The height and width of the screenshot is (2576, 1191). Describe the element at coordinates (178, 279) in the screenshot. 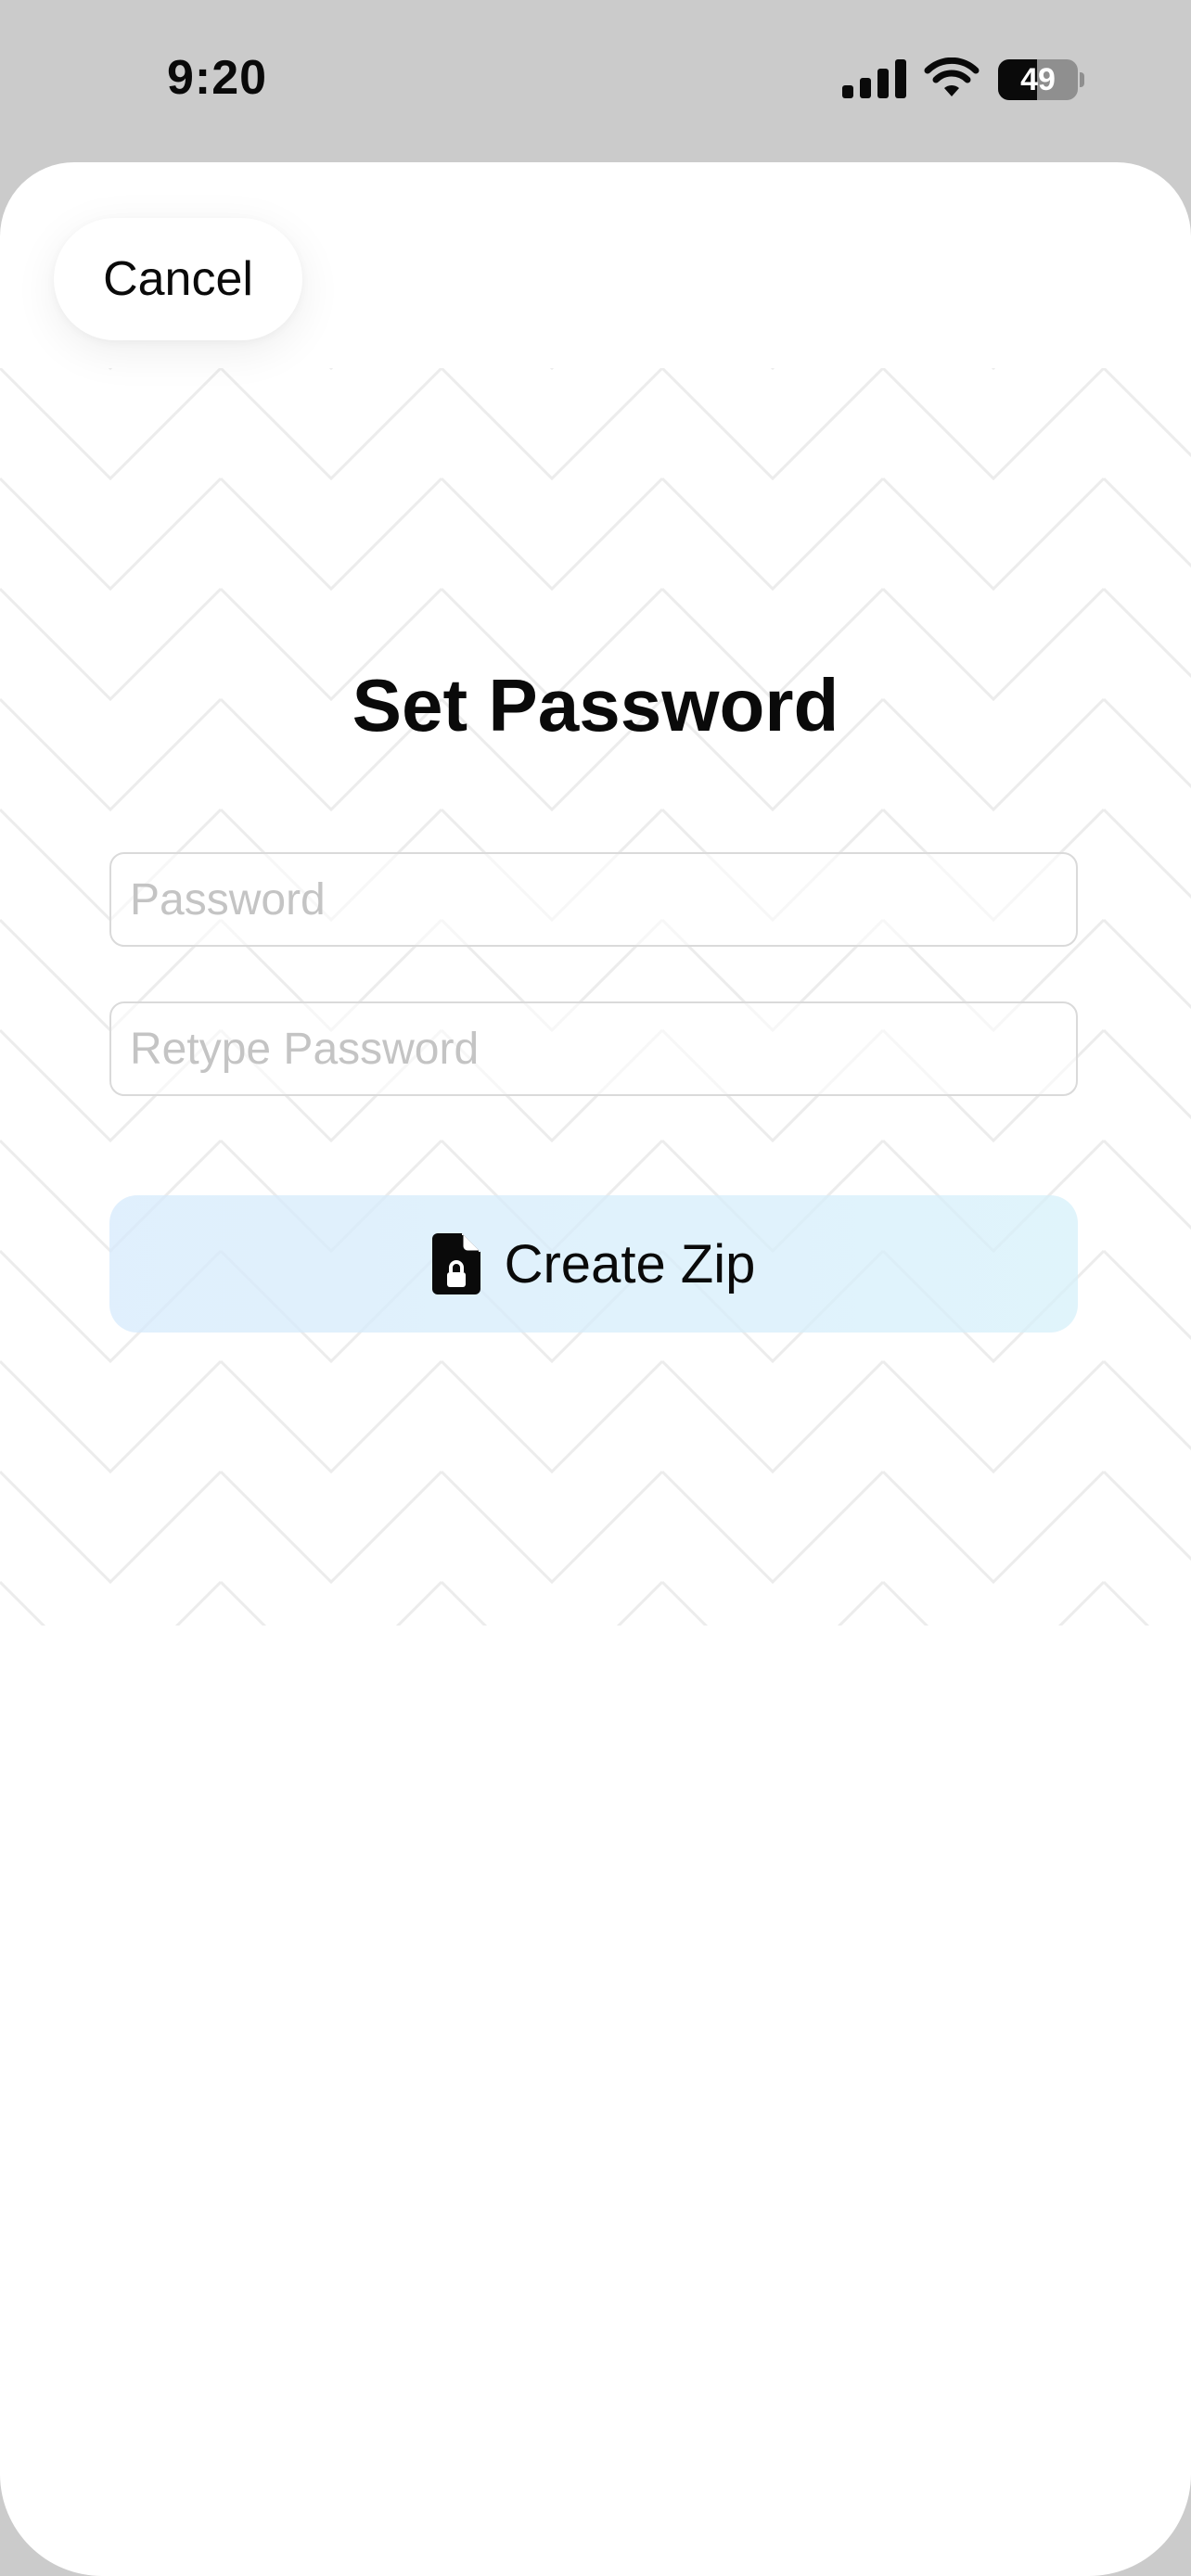

I see `cancel-button: Cancel` at that location.